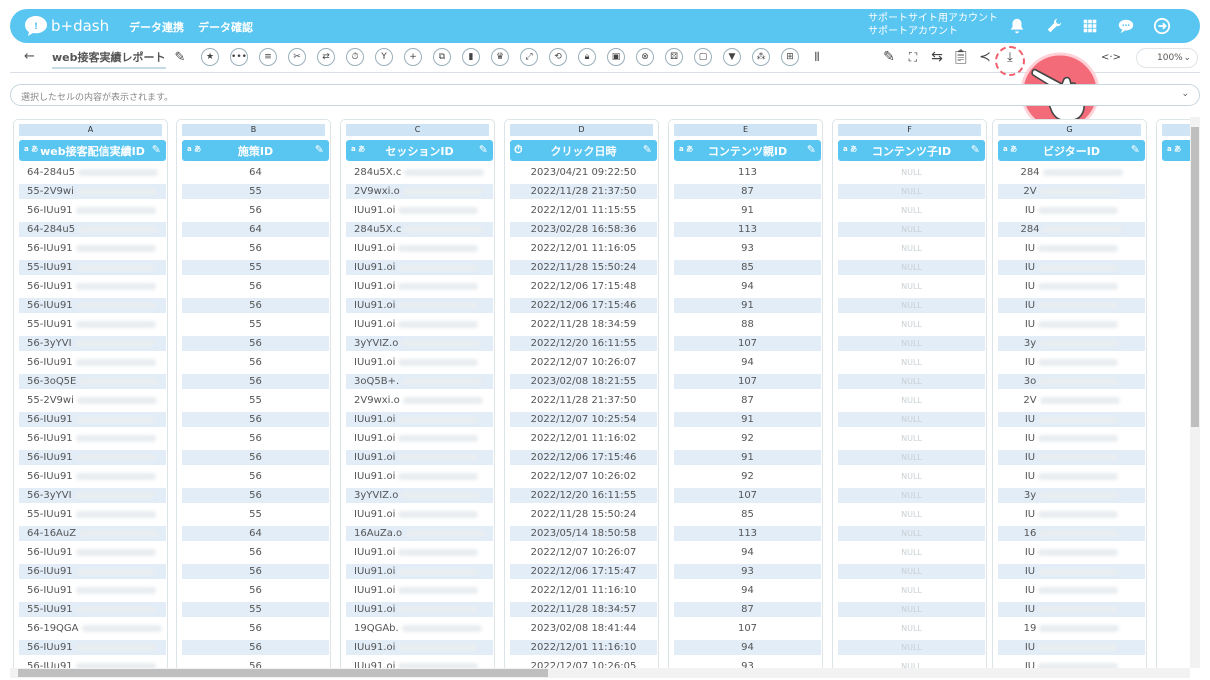 Image resolution: width=1210 pixels, height=680 pixels. Describe the element at coordinates (529, 57) in the screenshot. I see `expand-icon: ⤢` at that location.